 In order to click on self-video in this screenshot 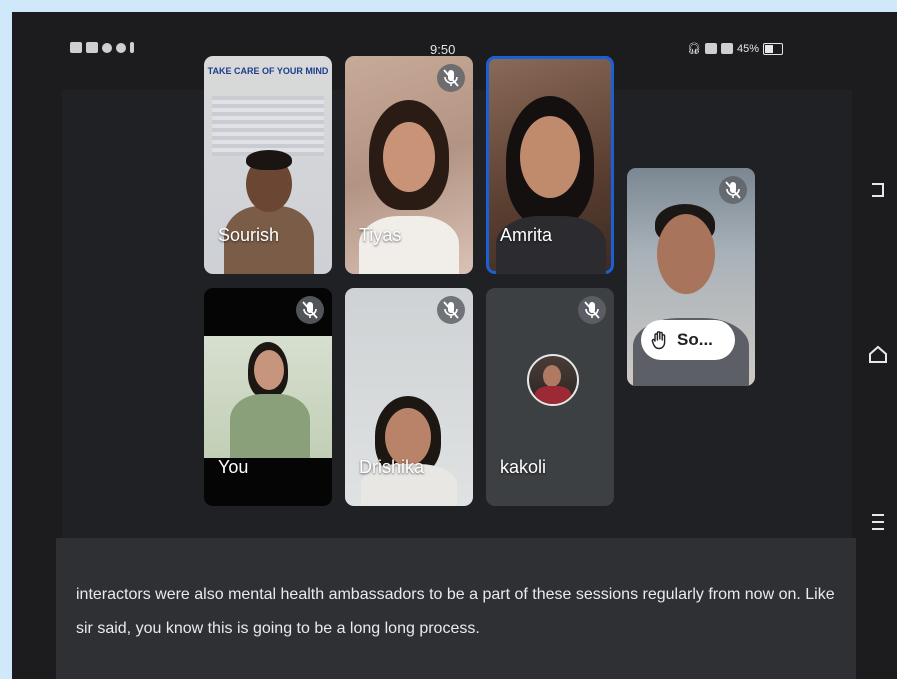, I will do `click(268, 397)`.